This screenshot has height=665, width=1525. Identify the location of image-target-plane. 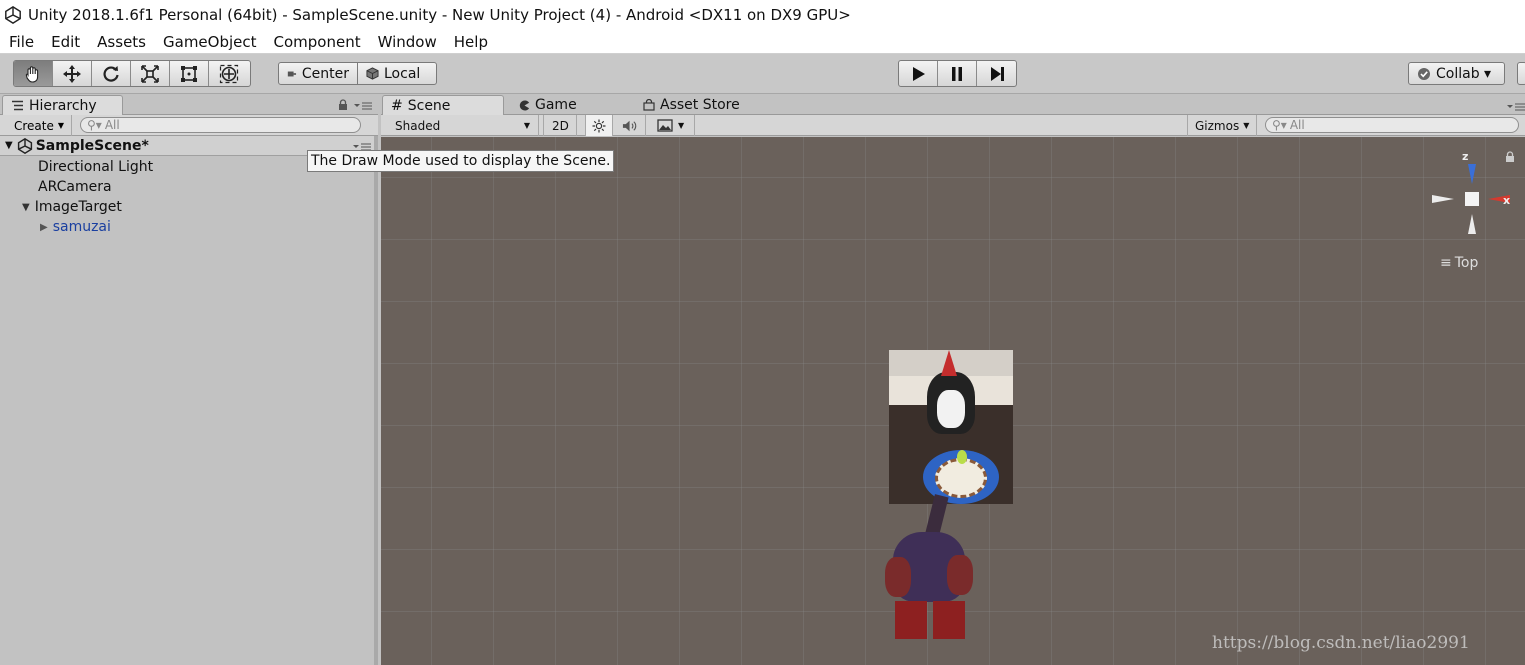
(951, 427).